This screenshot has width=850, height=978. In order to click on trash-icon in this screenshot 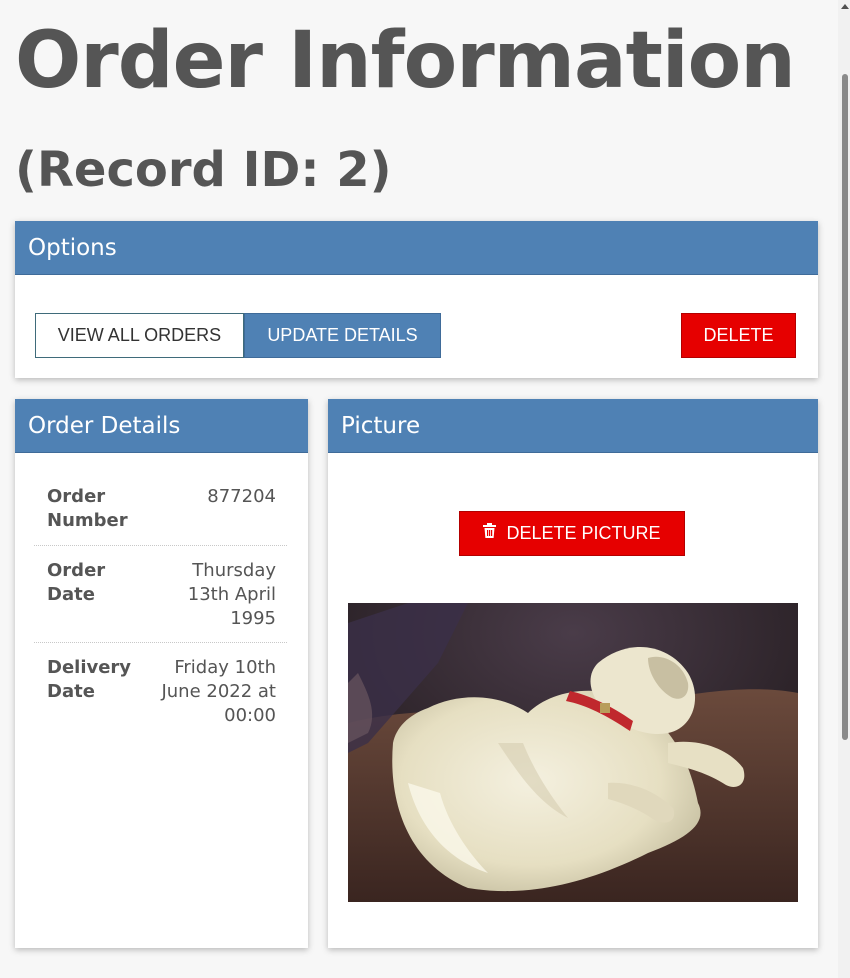, I will do `click(490, 532)`.